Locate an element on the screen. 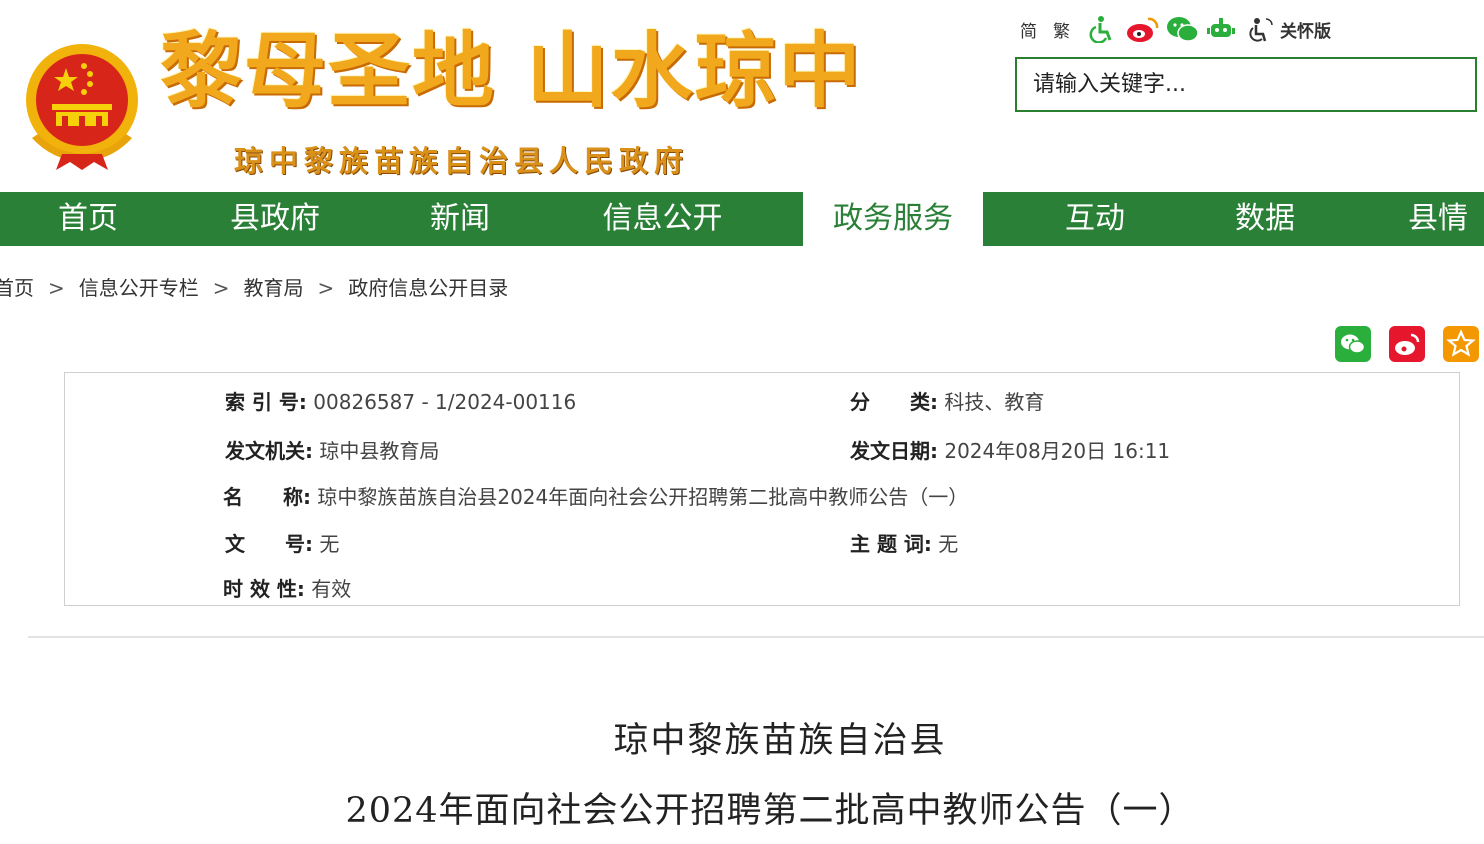 The height and width of the screenshot is (844, 1484). breadcrumb-home: 首页 is located at coordinates (17, 288).